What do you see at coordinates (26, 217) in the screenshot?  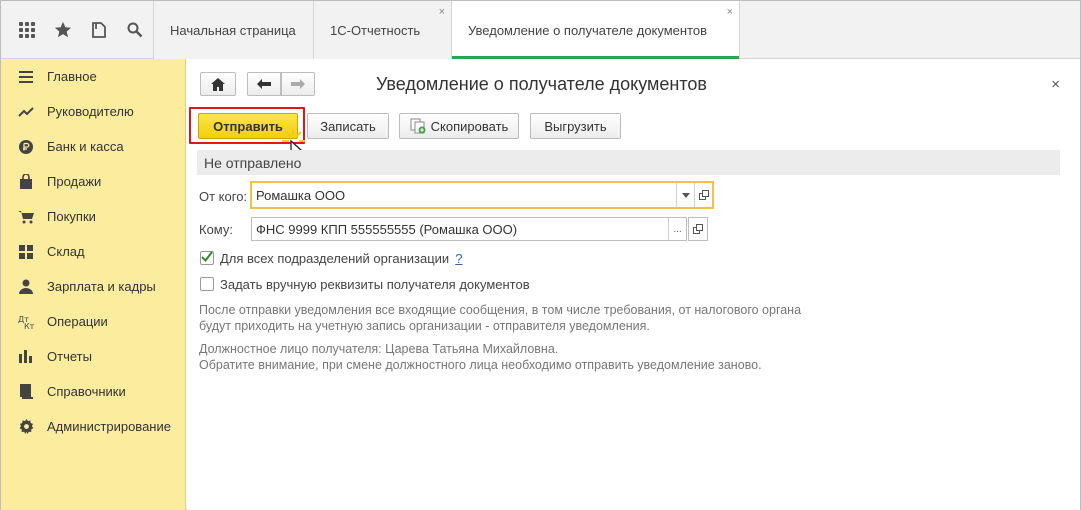 I see `cart-icon` at bounding box center [26, 217].